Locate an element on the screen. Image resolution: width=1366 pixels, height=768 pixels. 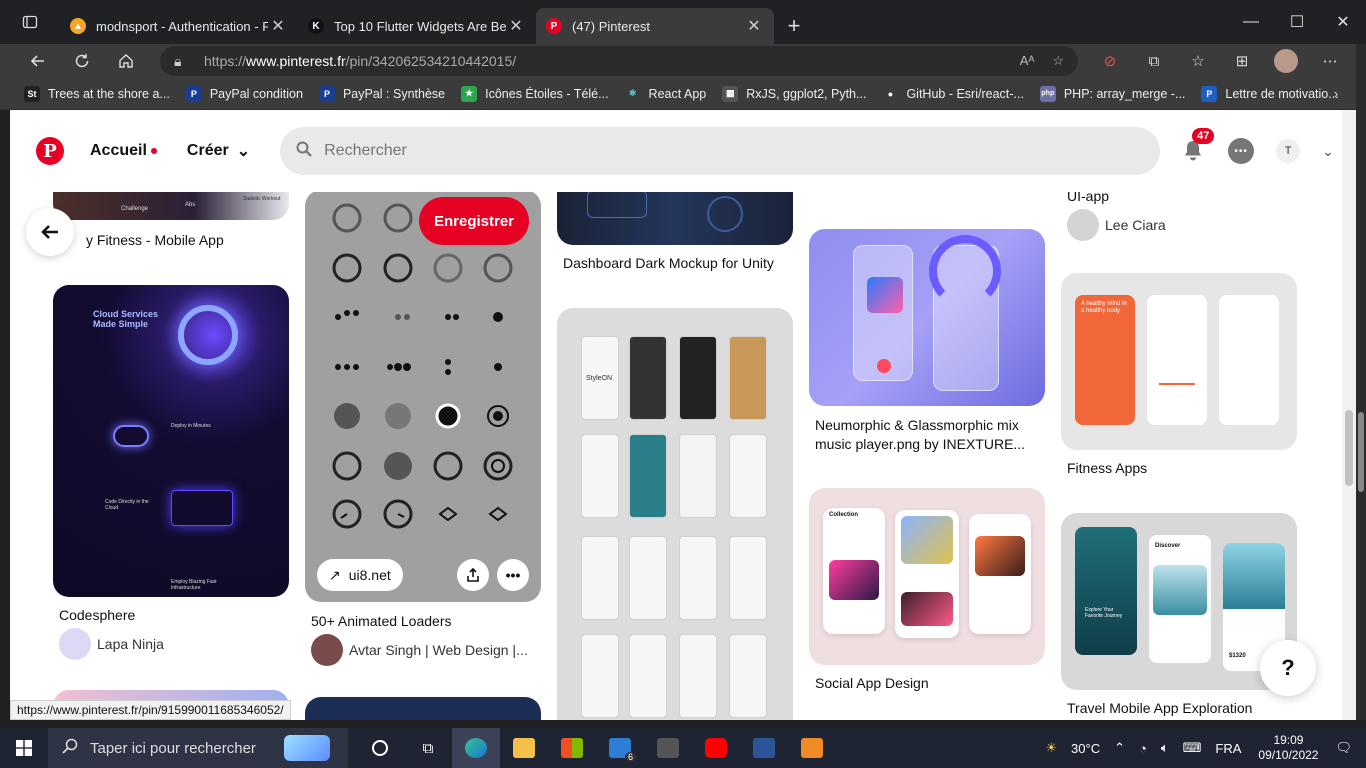
back-arrow-button is located at coordinates (50, 232).